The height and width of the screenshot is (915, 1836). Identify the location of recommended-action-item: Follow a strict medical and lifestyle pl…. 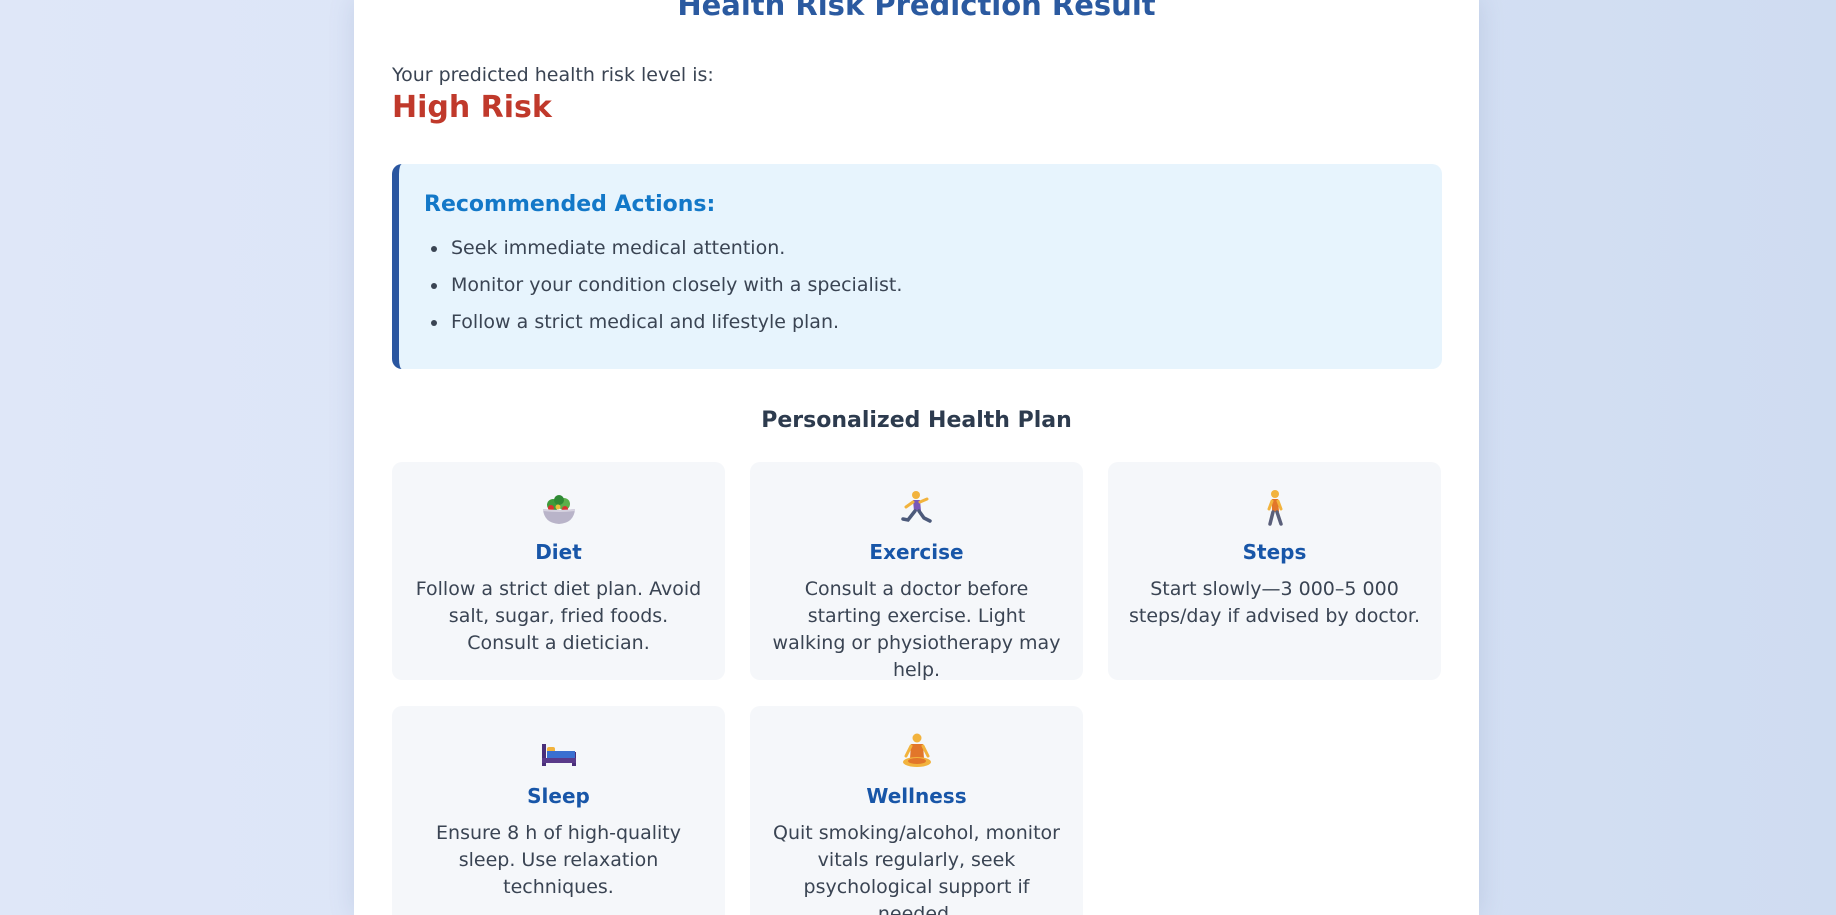
(675, 322).